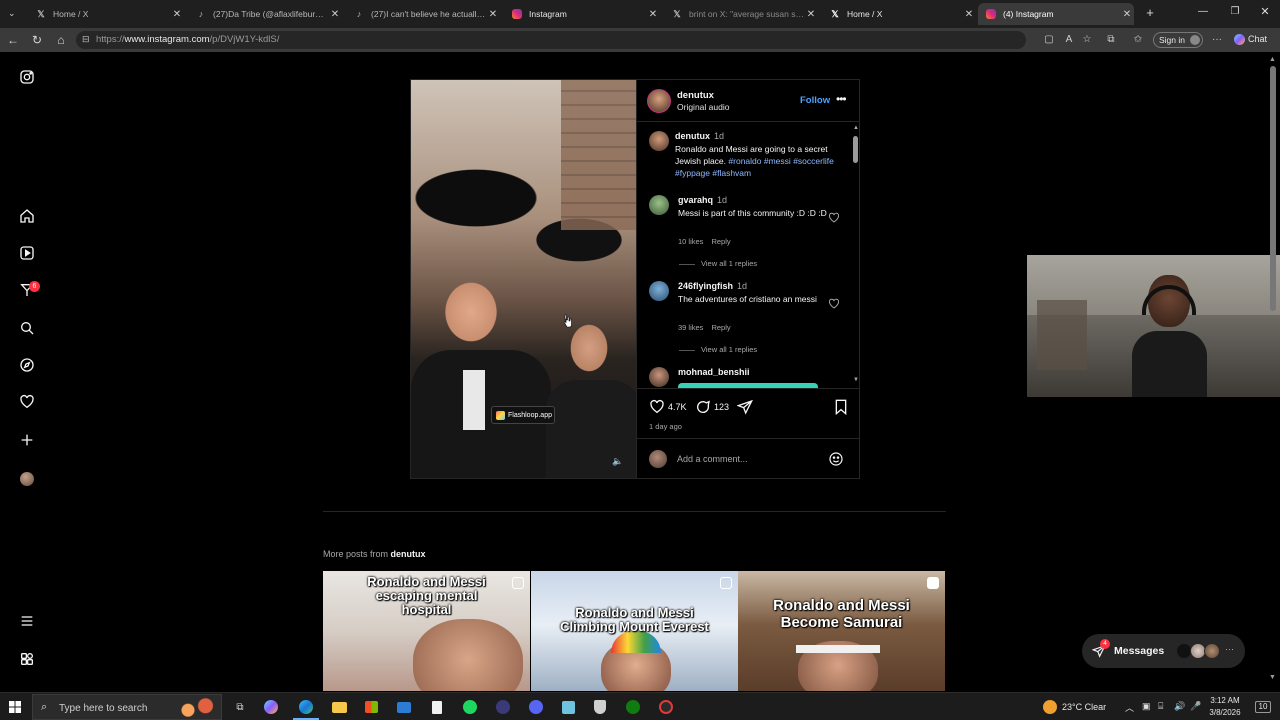  Describe the element at coordinates (659, 101) in the screenshot. I see `author-avatar` at that location.